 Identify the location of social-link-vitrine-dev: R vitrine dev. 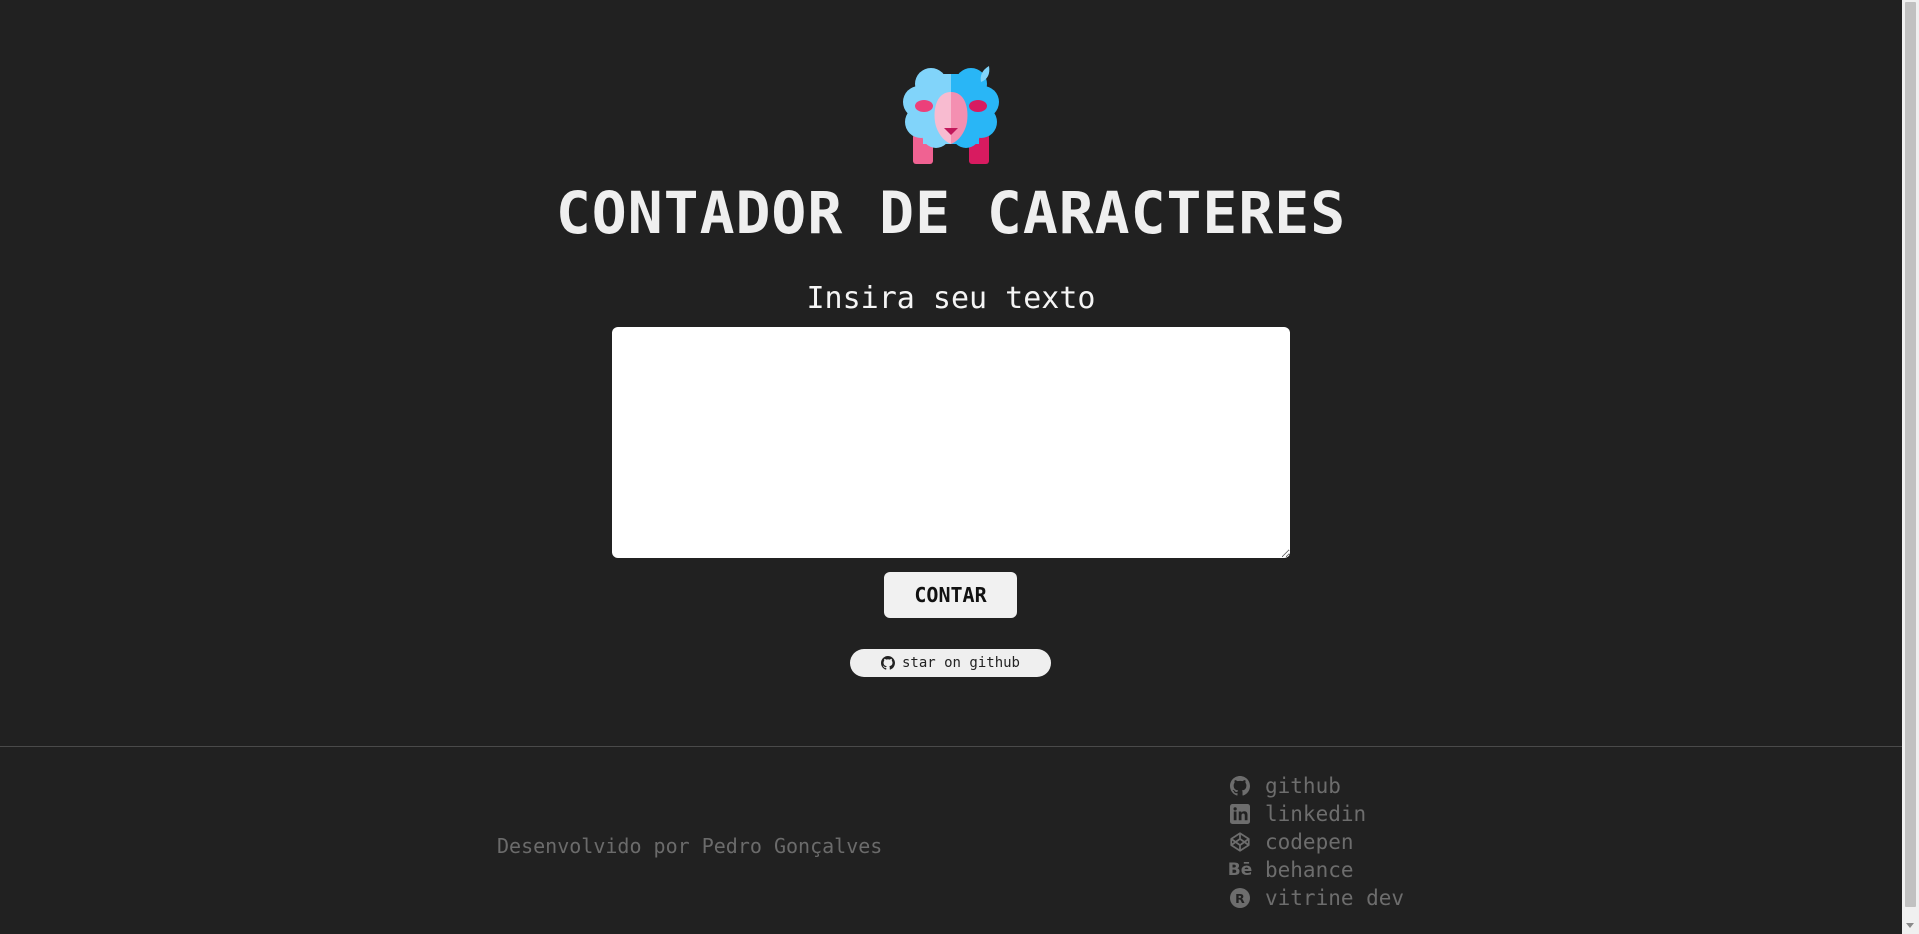
(1316, 898).